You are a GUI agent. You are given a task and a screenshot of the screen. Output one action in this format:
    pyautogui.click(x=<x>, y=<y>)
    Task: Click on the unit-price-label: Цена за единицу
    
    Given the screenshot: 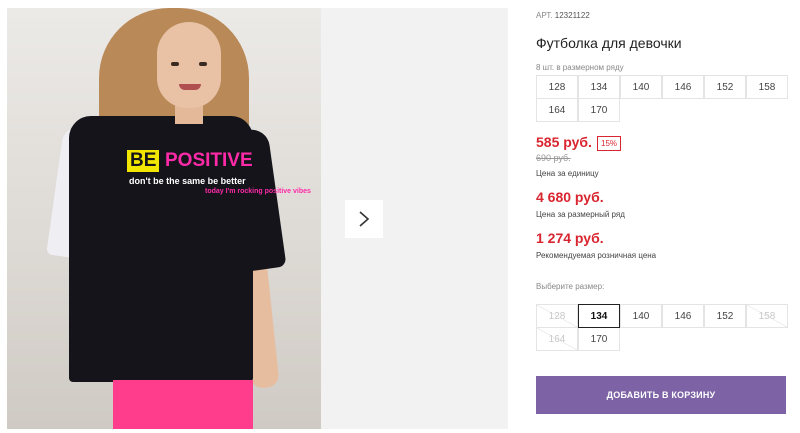 What is the action you would take?
    pyautogui.click(x=567, y=173)
    